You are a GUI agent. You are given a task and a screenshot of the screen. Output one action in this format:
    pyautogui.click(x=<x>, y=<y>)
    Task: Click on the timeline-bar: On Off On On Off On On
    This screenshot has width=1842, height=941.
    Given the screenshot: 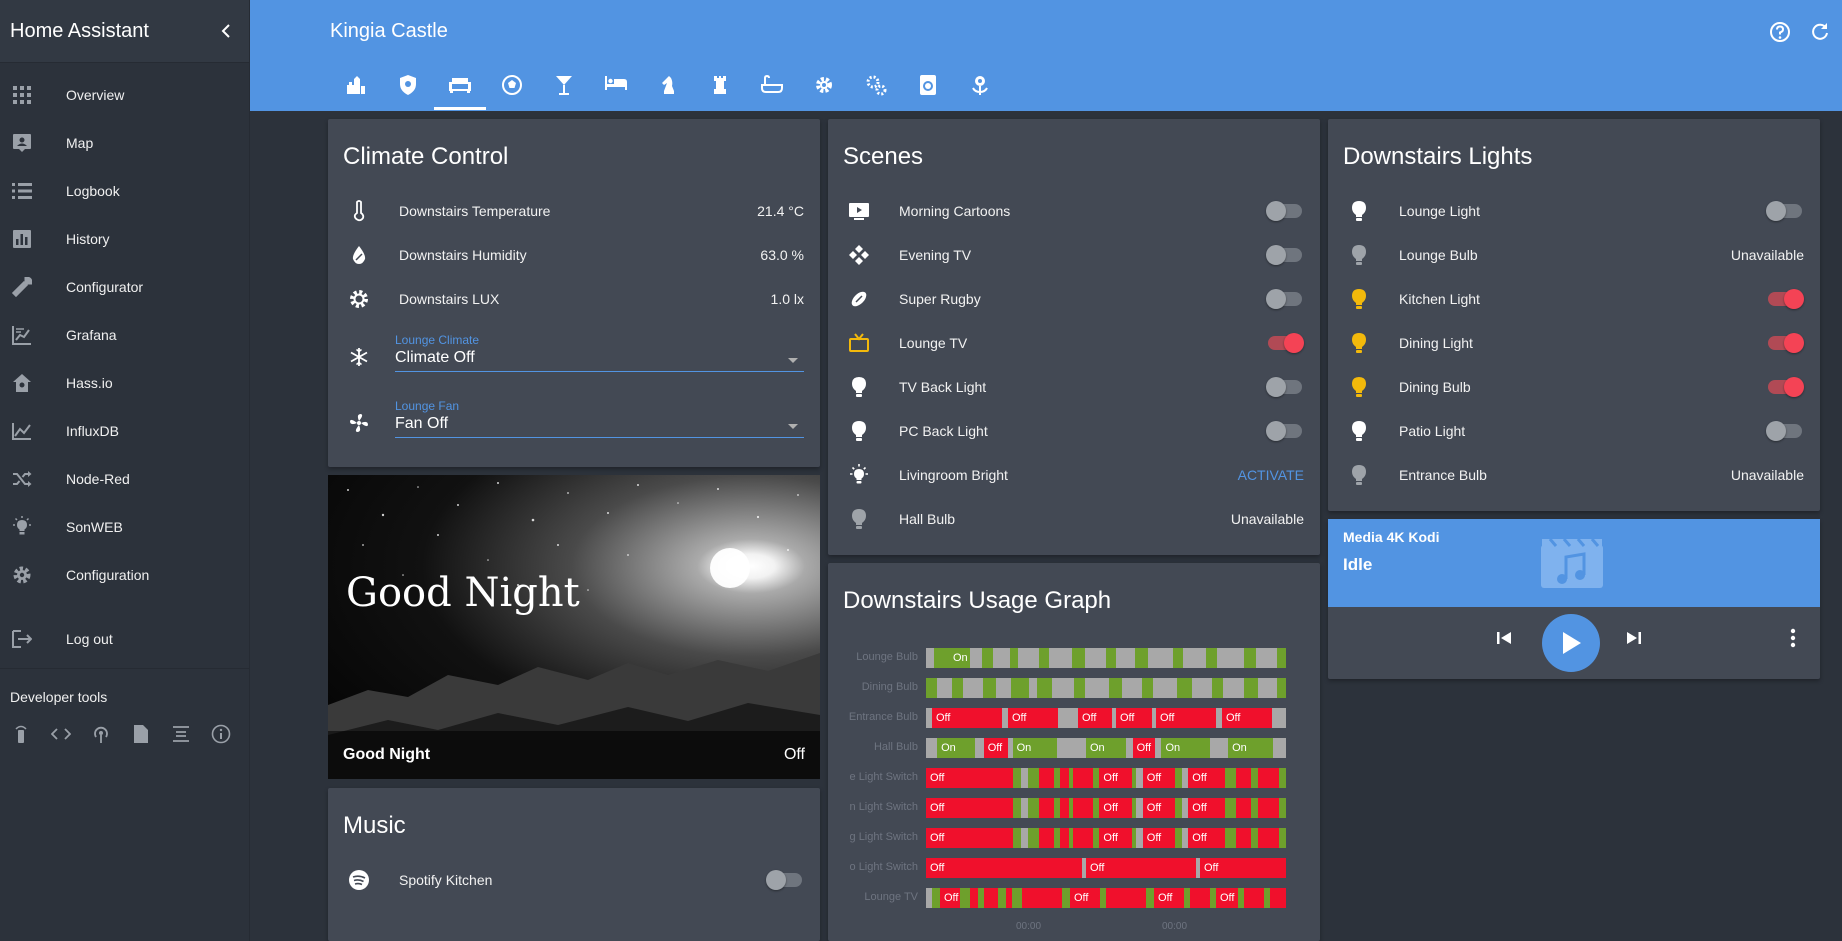 What is the action you would take?
    pyautogui.click(x=1106, y=748)
    